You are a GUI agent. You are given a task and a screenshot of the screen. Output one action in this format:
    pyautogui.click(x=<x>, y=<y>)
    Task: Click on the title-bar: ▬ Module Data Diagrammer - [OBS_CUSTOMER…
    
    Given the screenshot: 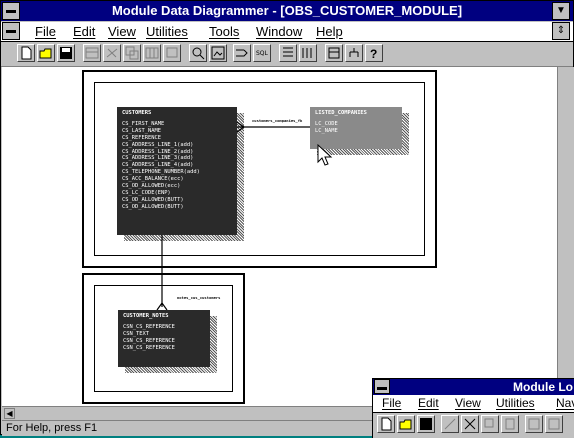 What is the action you would take?
    pyautogui.click(x=287, y=11)
    